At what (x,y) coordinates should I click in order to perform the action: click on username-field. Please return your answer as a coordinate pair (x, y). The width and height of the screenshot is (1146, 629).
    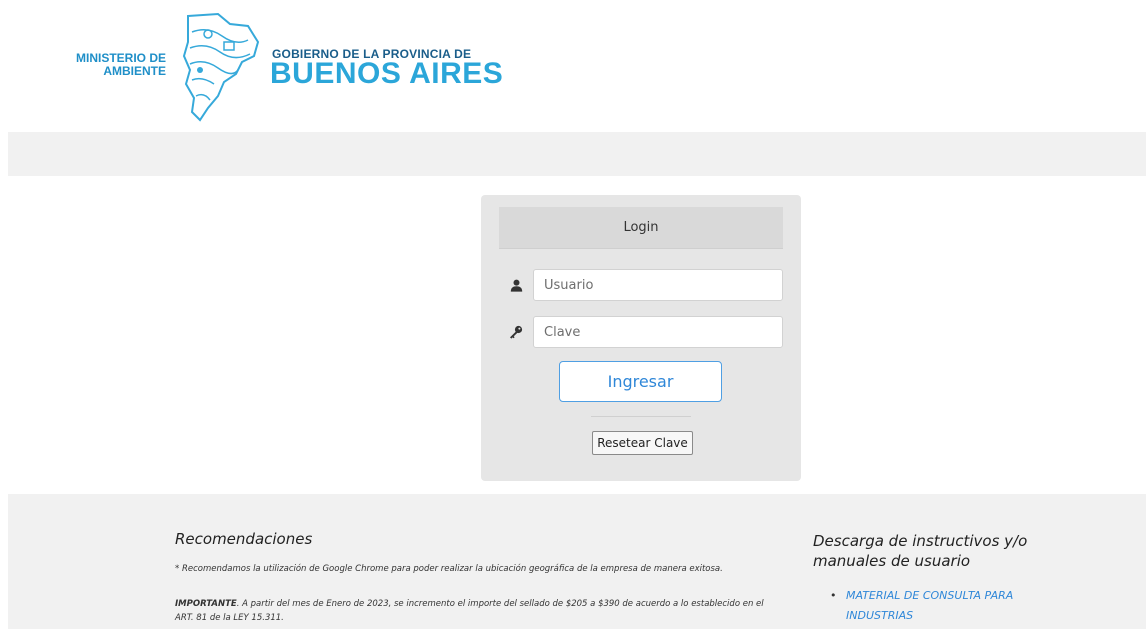
    Looking at the image, I should click on (641, 285).